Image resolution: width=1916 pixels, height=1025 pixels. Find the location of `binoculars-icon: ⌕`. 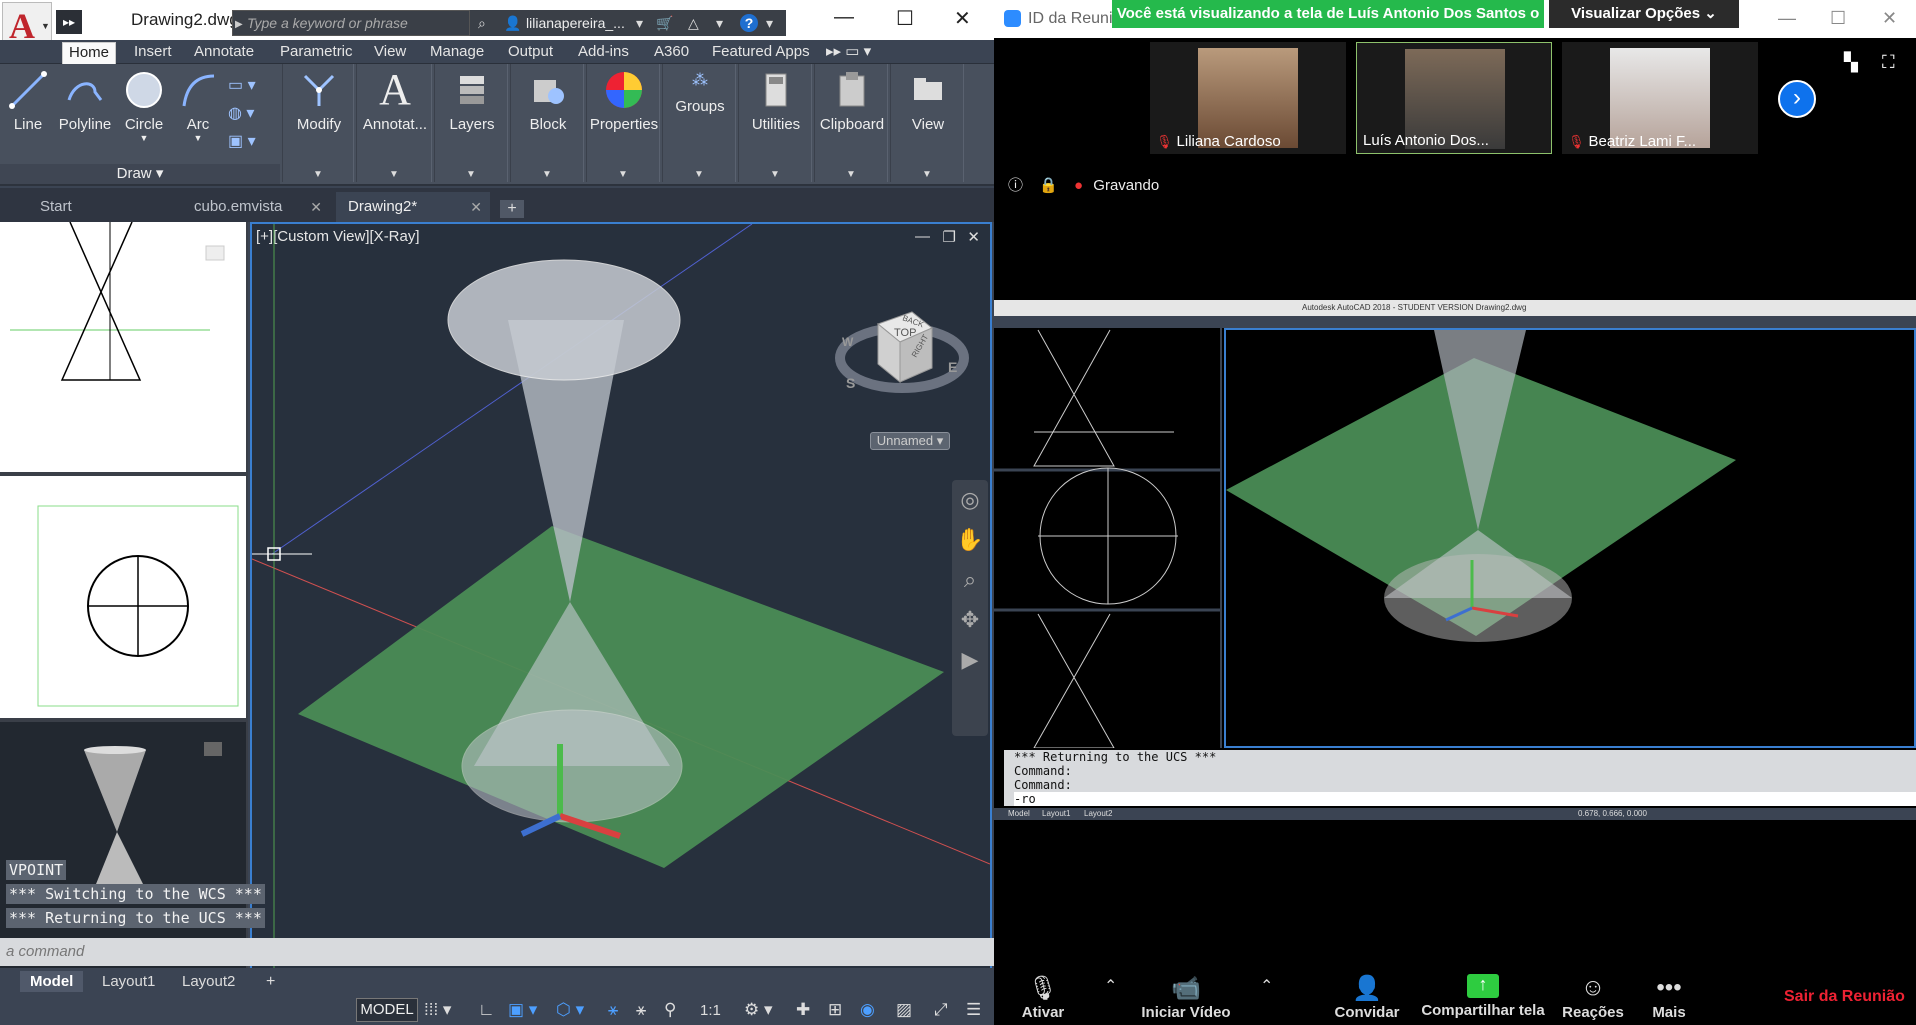

binoculars-icon: ⌕ is located at coordinates (482, 23).